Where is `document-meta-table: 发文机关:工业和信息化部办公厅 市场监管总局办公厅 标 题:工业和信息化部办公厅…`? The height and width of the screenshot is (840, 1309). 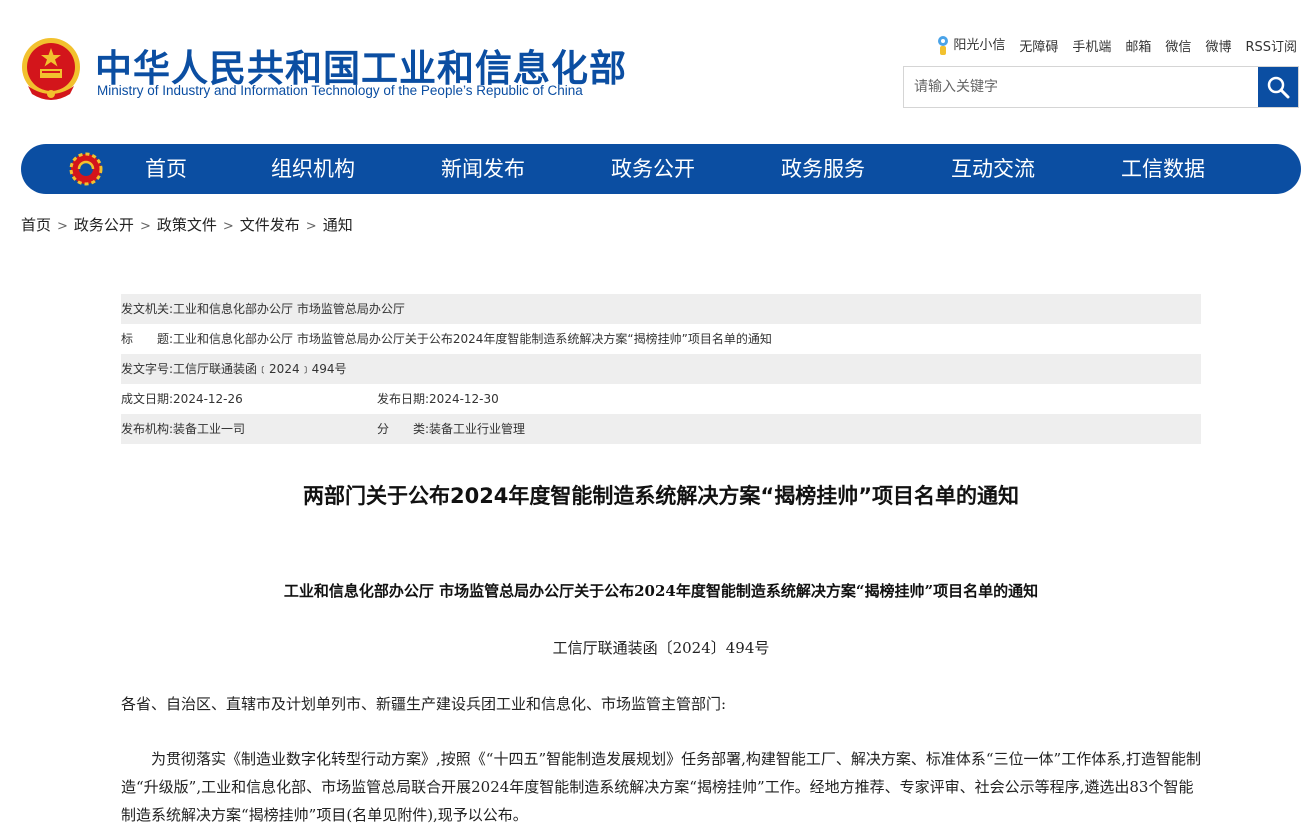
document-meta-table: 发文机关:工业和信息化部办公厅 市场监管总局办公厅 标 题:工业和信息化部办公厅… is located at coordinates (661, 369).